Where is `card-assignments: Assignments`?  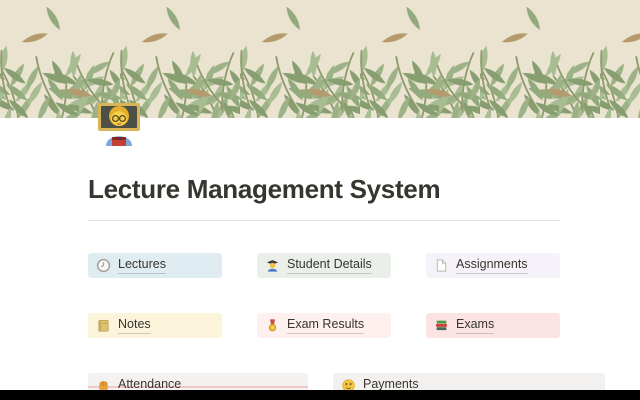 card-assignments: Assignments is located at coordinates (493, 265).